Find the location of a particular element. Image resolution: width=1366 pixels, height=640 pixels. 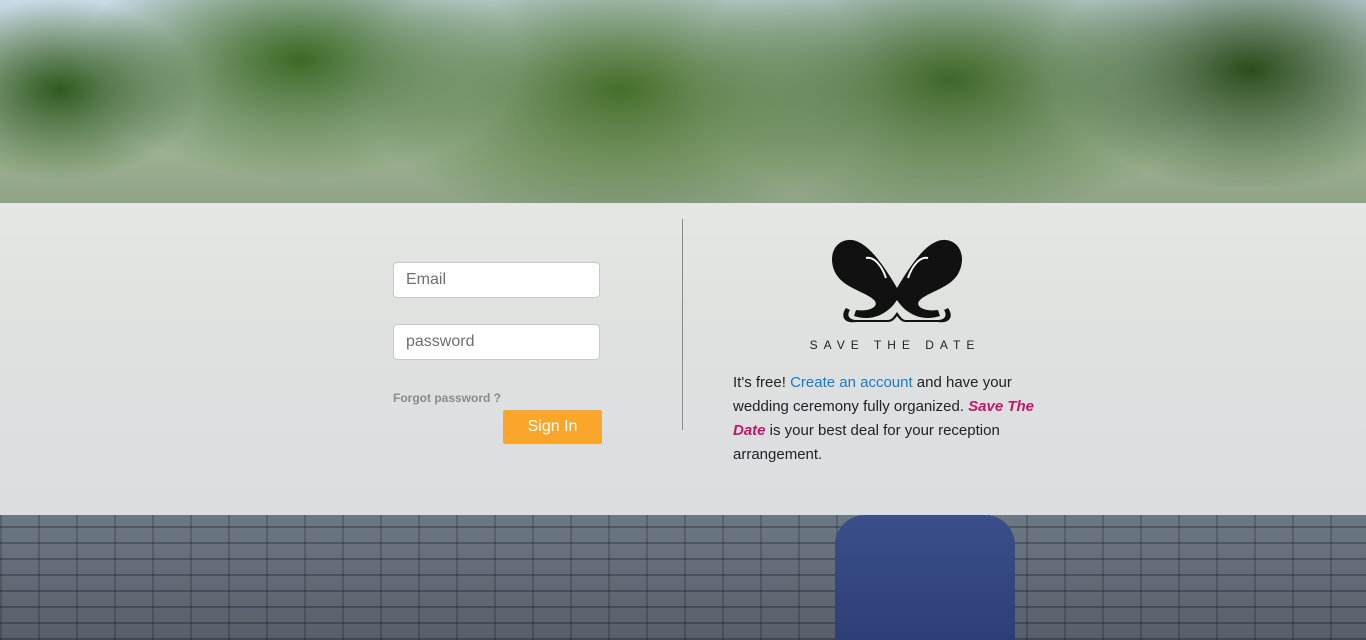

background-figure is located at coordinates (925, 577).